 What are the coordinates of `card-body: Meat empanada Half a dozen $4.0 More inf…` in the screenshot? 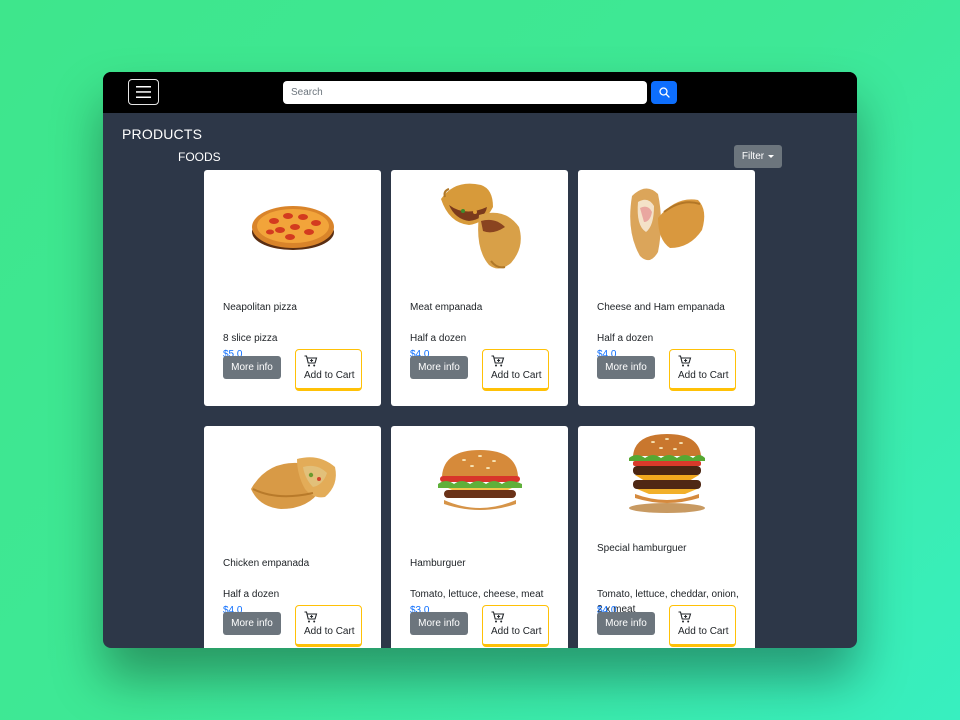 It's located at (483, 343).